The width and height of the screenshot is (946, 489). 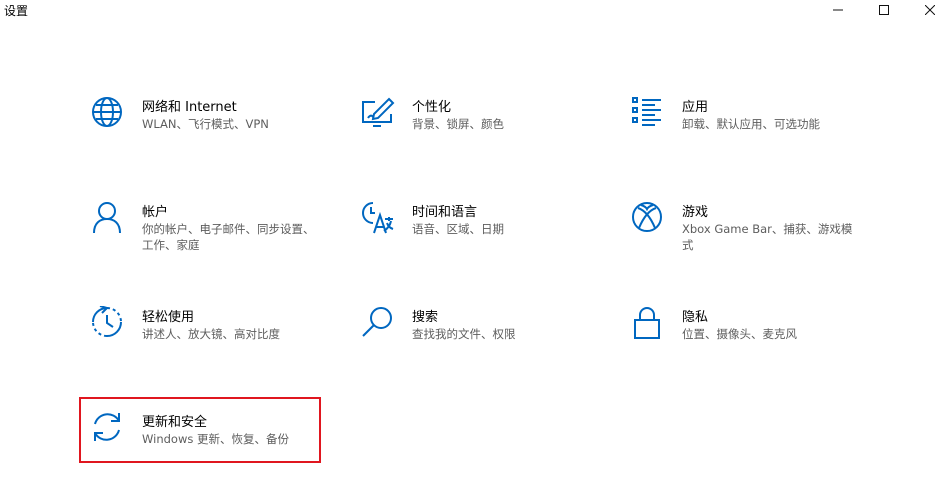 I want to click on tile-gaming: 游戏 Xbox Game Bar、捕获、游戏模式, so click(x=756, y=233).